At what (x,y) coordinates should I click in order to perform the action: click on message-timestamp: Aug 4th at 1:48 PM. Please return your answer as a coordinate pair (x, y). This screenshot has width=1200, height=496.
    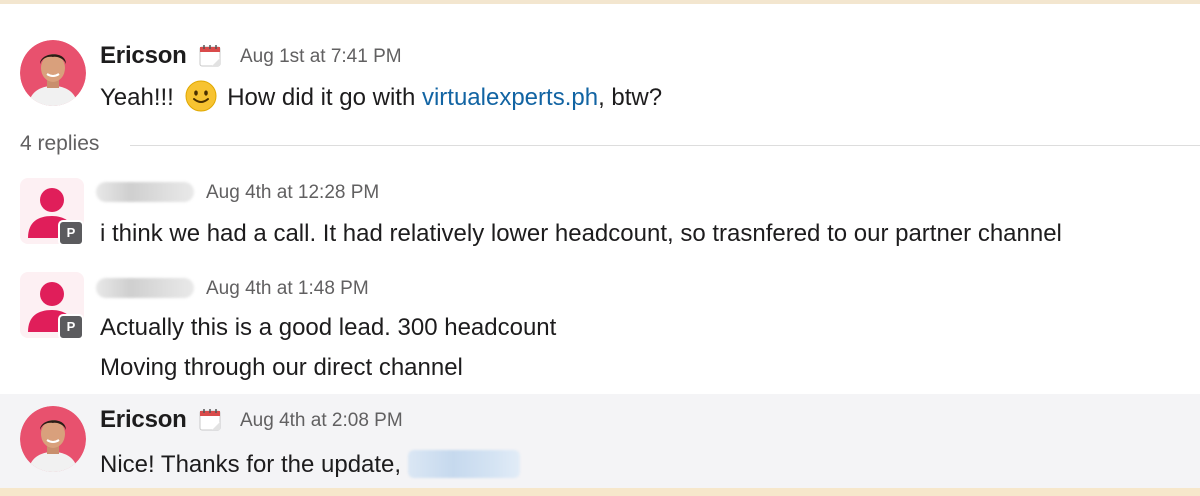
    Looking at the image, I should click on (287, 289).